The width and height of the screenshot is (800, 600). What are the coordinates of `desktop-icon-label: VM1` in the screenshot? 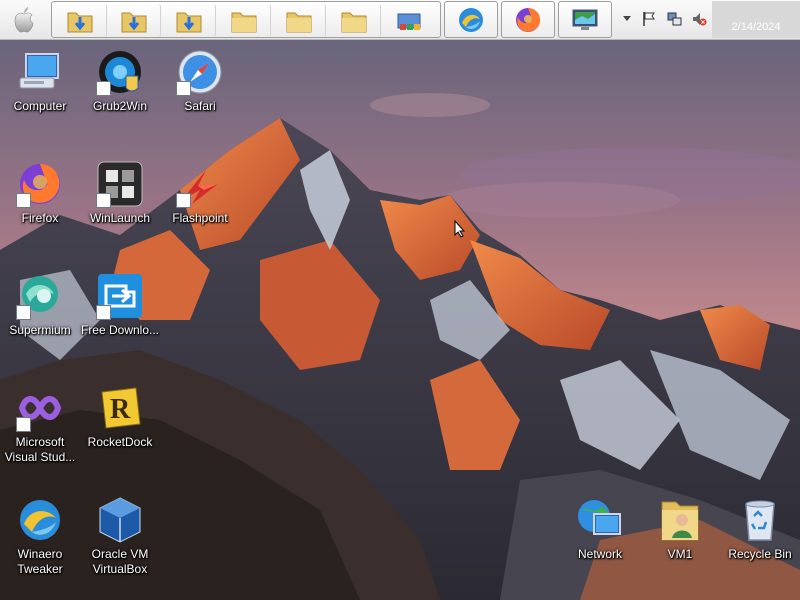 It's located at (680, 554).